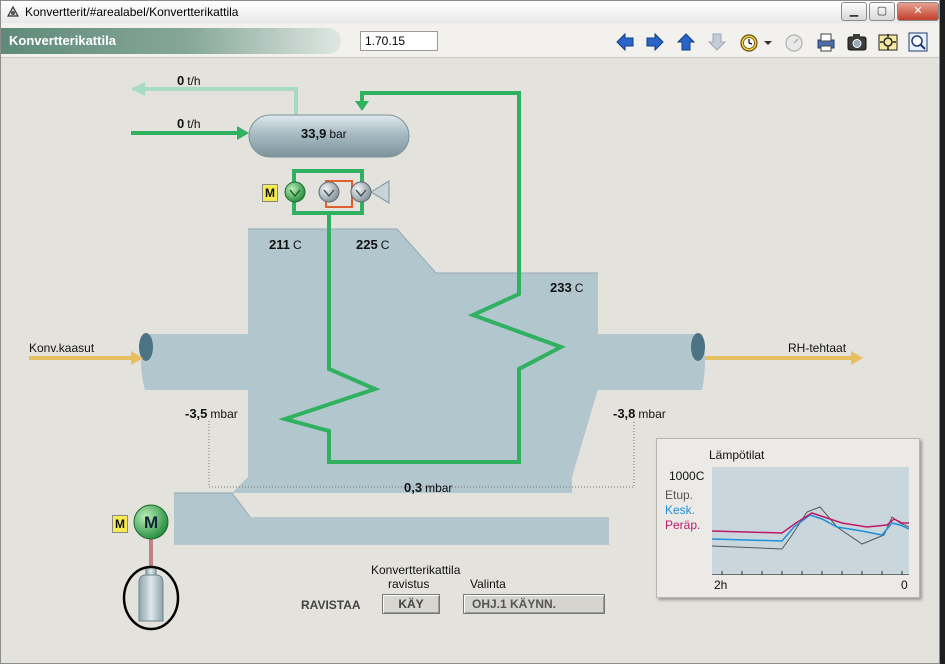 This screenshot has height=664, width=945. I want to click on clock-icon, so click(749, 42).